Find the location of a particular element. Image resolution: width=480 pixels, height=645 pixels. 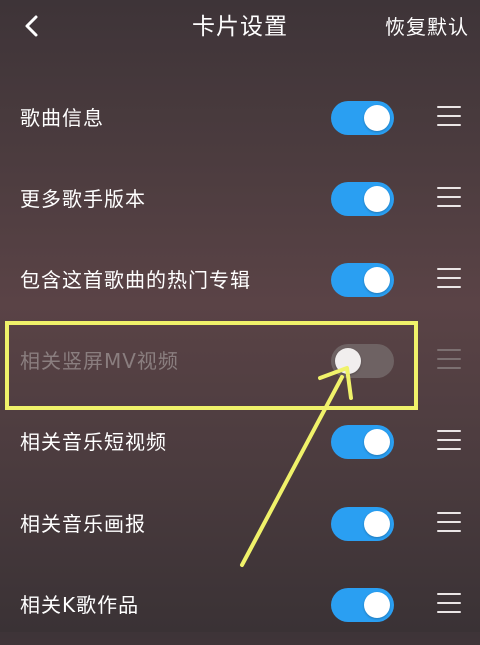

annotation-highlight-box is located at coordinates (211, 365).